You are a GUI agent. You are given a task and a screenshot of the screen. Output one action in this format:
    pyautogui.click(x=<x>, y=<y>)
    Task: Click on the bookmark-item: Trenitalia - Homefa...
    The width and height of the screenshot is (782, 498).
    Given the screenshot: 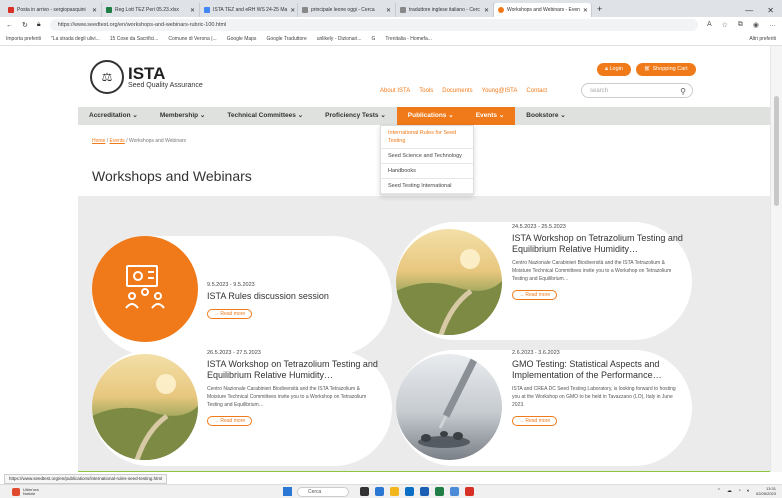 What is the action you would take?
    pyautogui.click(x=408, y=39)
    